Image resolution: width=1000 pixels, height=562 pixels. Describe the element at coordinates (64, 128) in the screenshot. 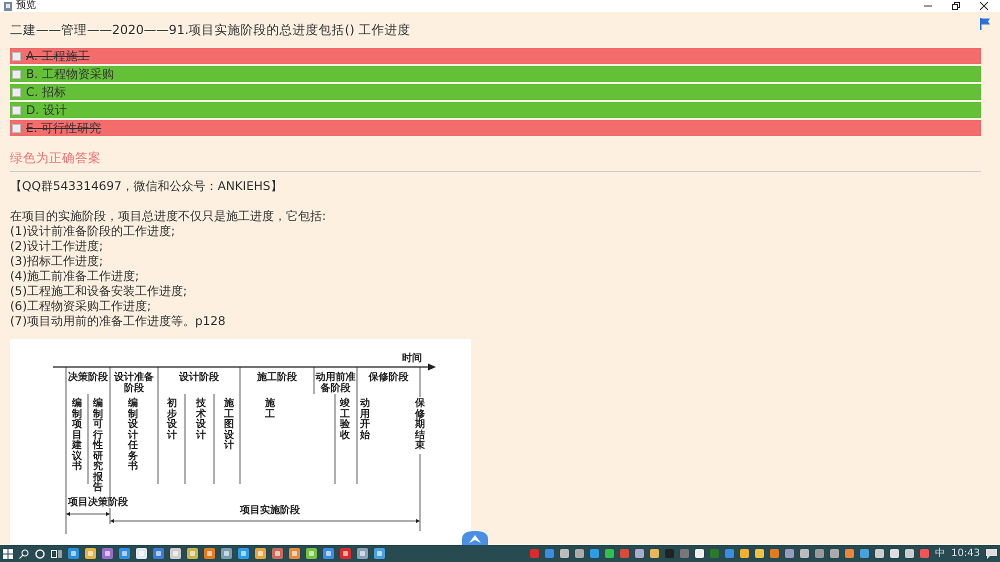

I see `option-label: E. 可行性研究` at that location.